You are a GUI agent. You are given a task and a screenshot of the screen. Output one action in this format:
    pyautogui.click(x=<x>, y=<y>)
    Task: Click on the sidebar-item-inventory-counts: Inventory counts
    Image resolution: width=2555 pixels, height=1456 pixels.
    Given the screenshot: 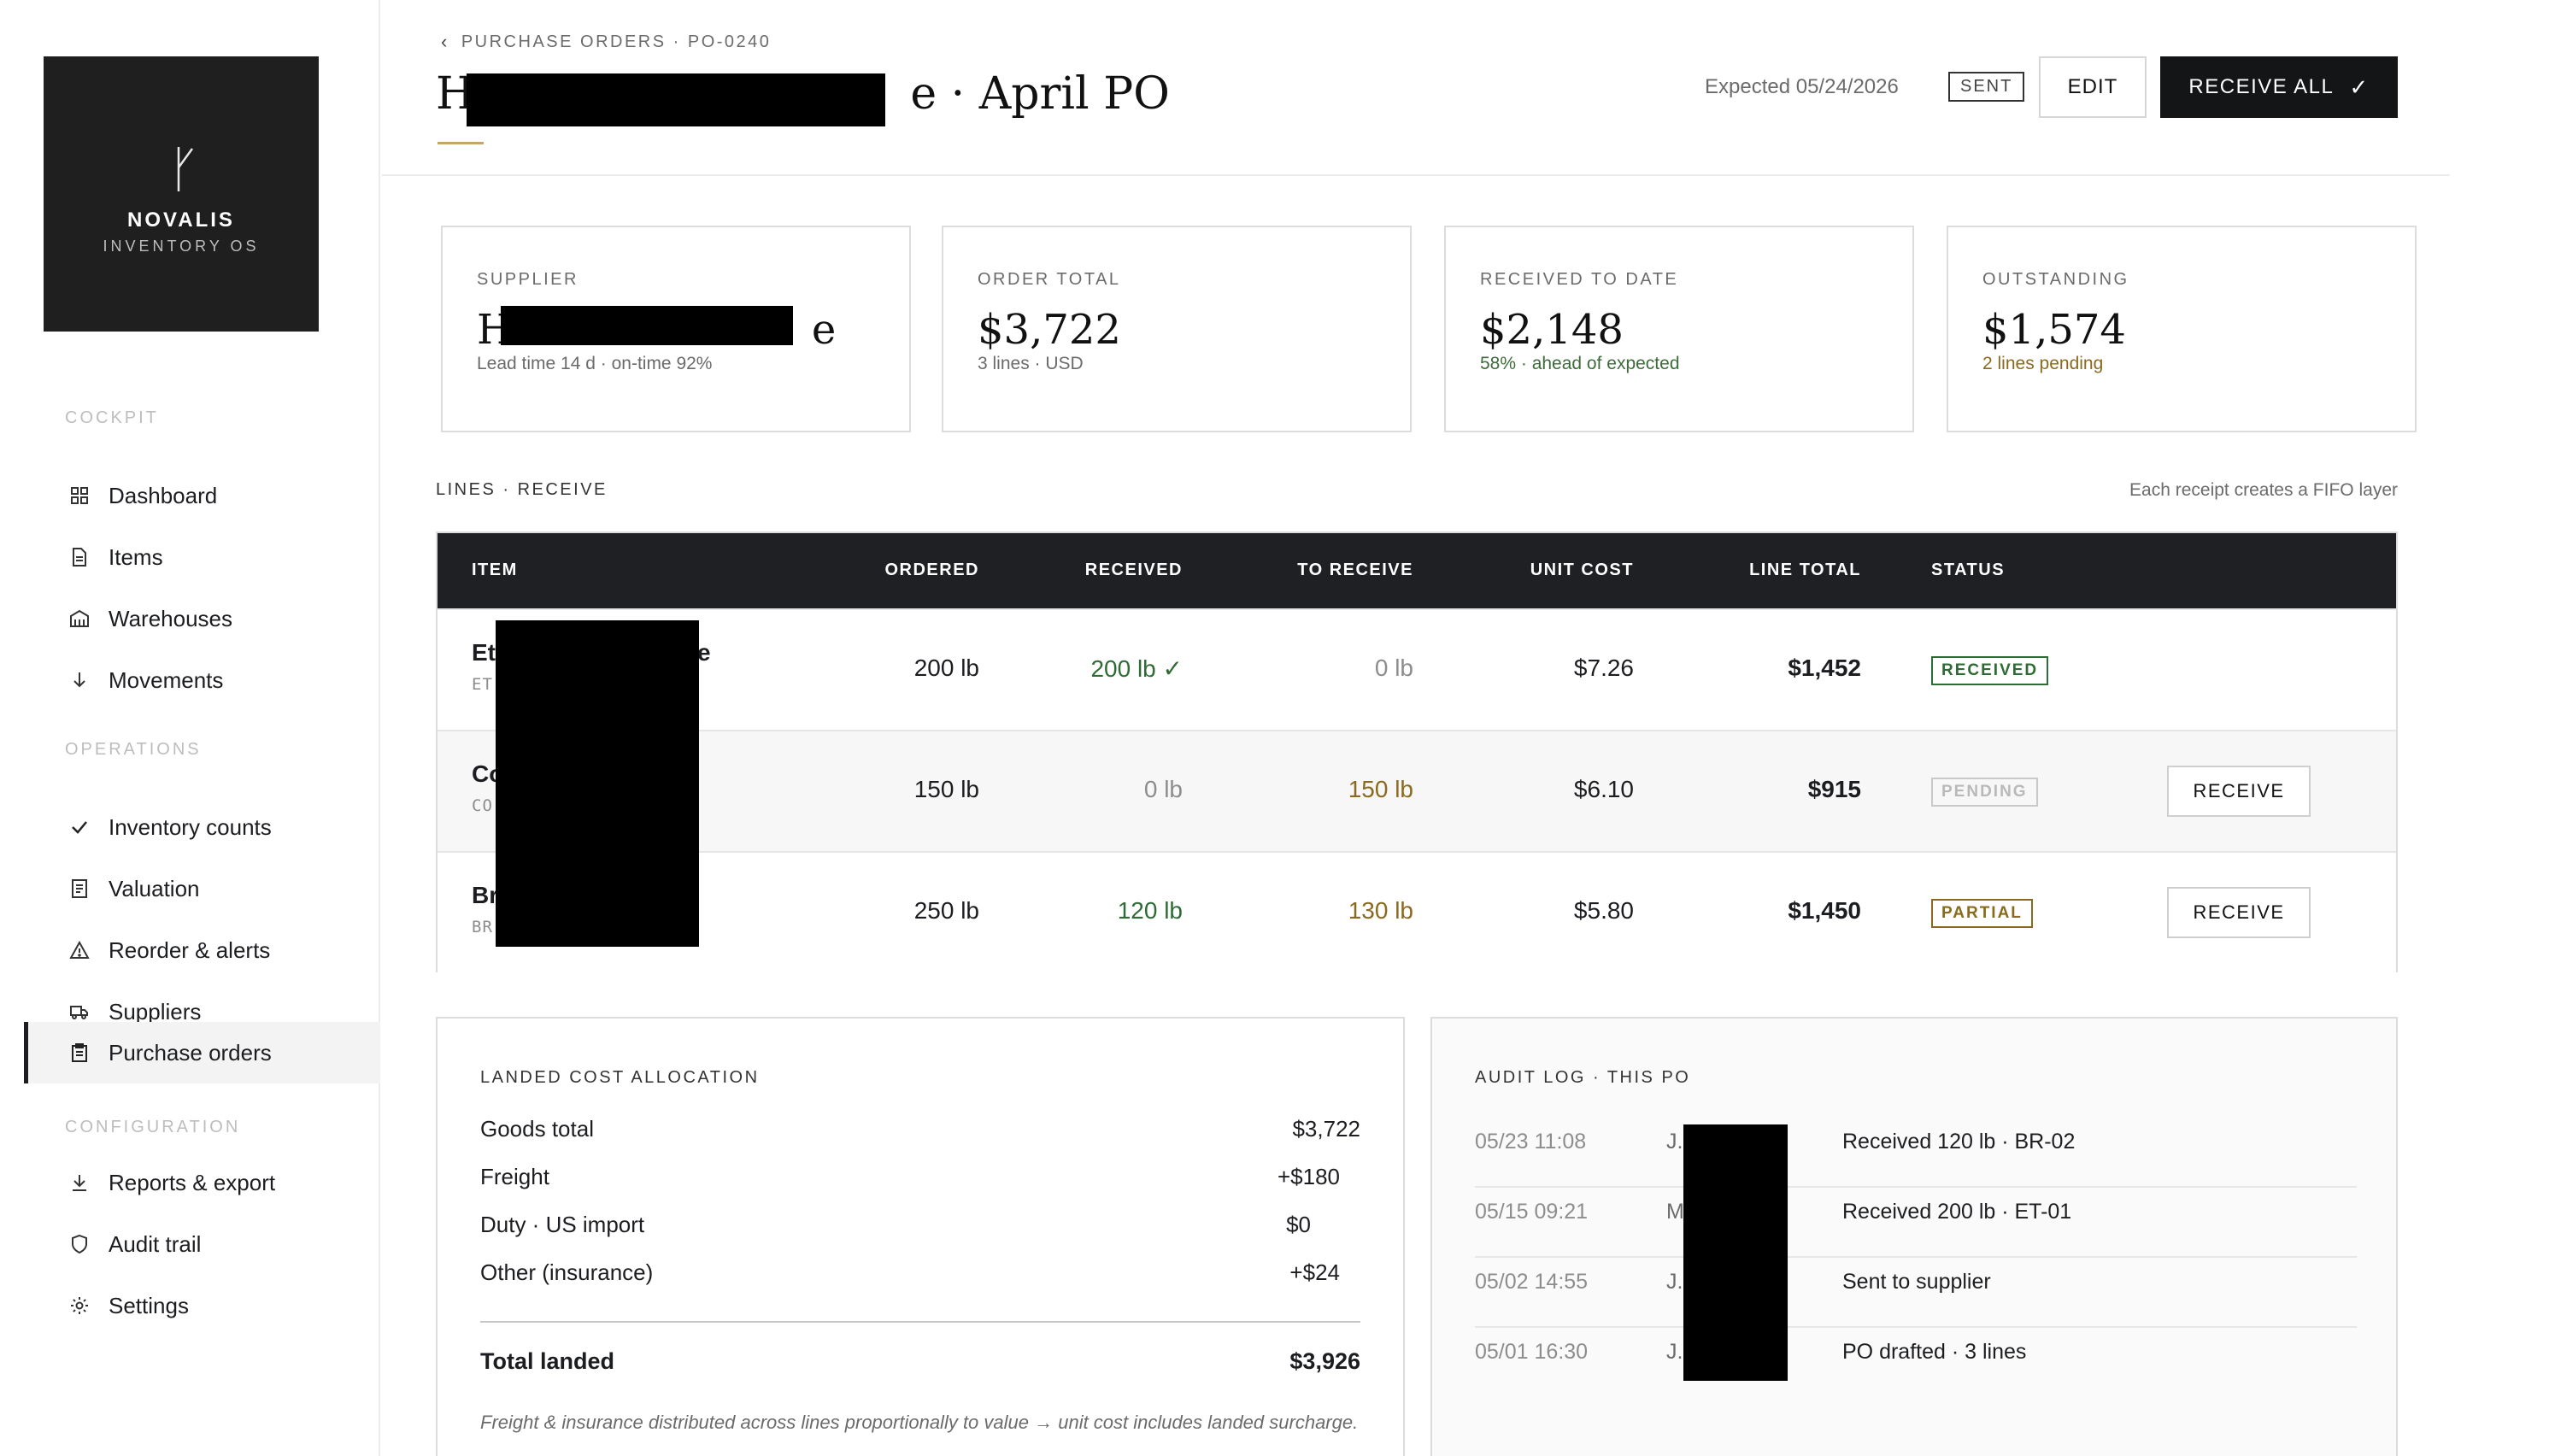 What is the action you would take?
    pyautogui.click(x=202, y=827)
    